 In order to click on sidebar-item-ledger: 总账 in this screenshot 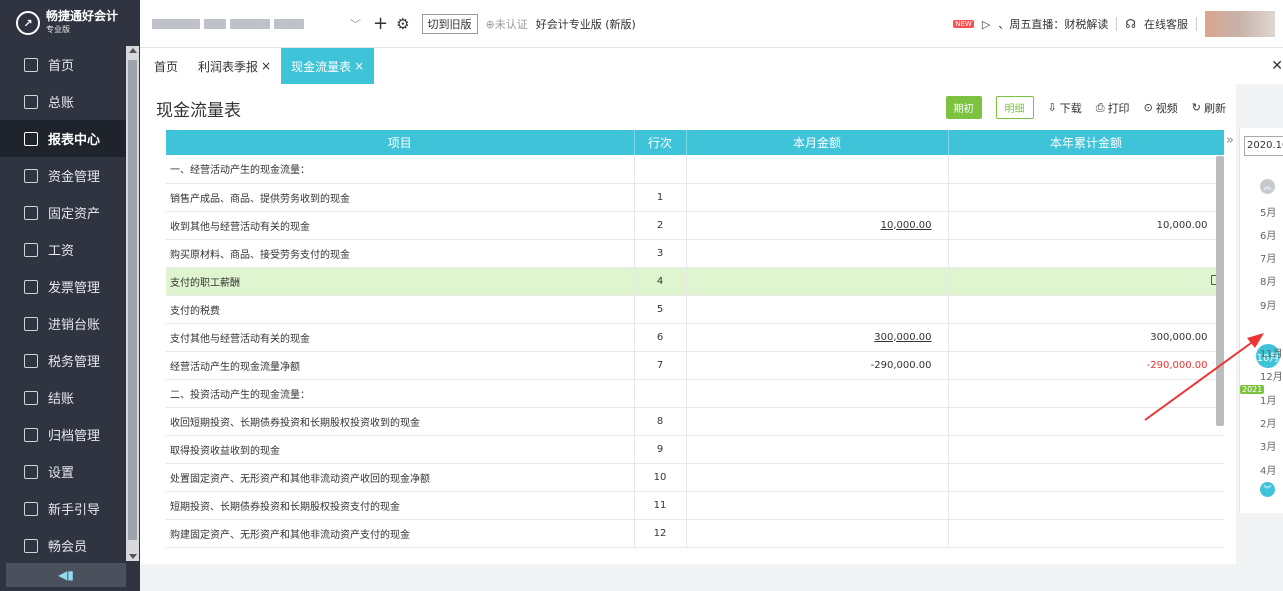, I will do `click(63, 101)`.